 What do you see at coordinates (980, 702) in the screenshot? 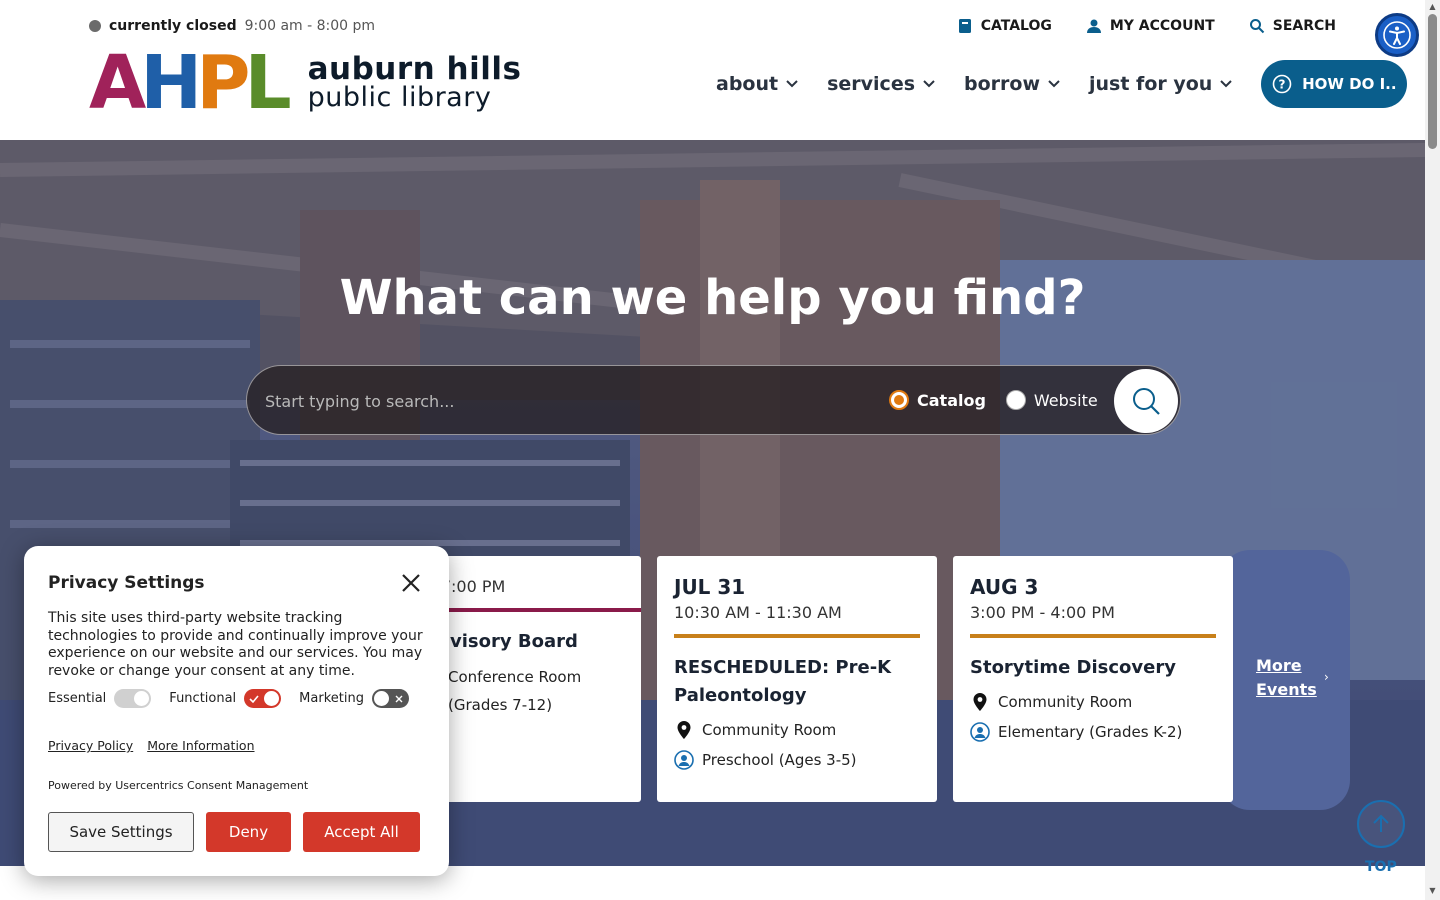
I see `map-pin-icon` at bounding box center [980, 702].